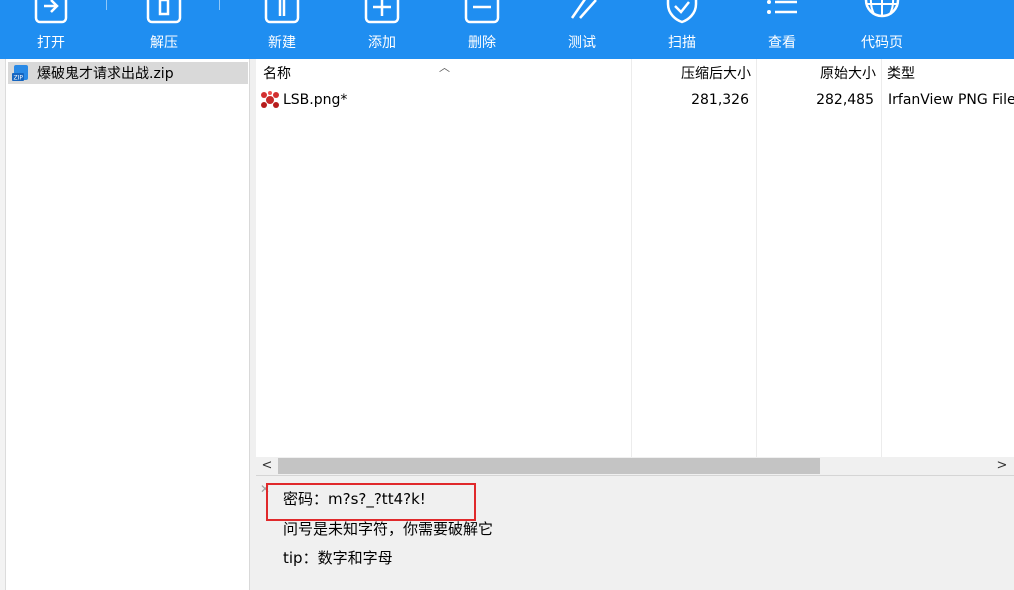 The height and width of the screenshot is (590, 1014). I want to click on sort-ascending-icon: ︿, so click(444, 67).